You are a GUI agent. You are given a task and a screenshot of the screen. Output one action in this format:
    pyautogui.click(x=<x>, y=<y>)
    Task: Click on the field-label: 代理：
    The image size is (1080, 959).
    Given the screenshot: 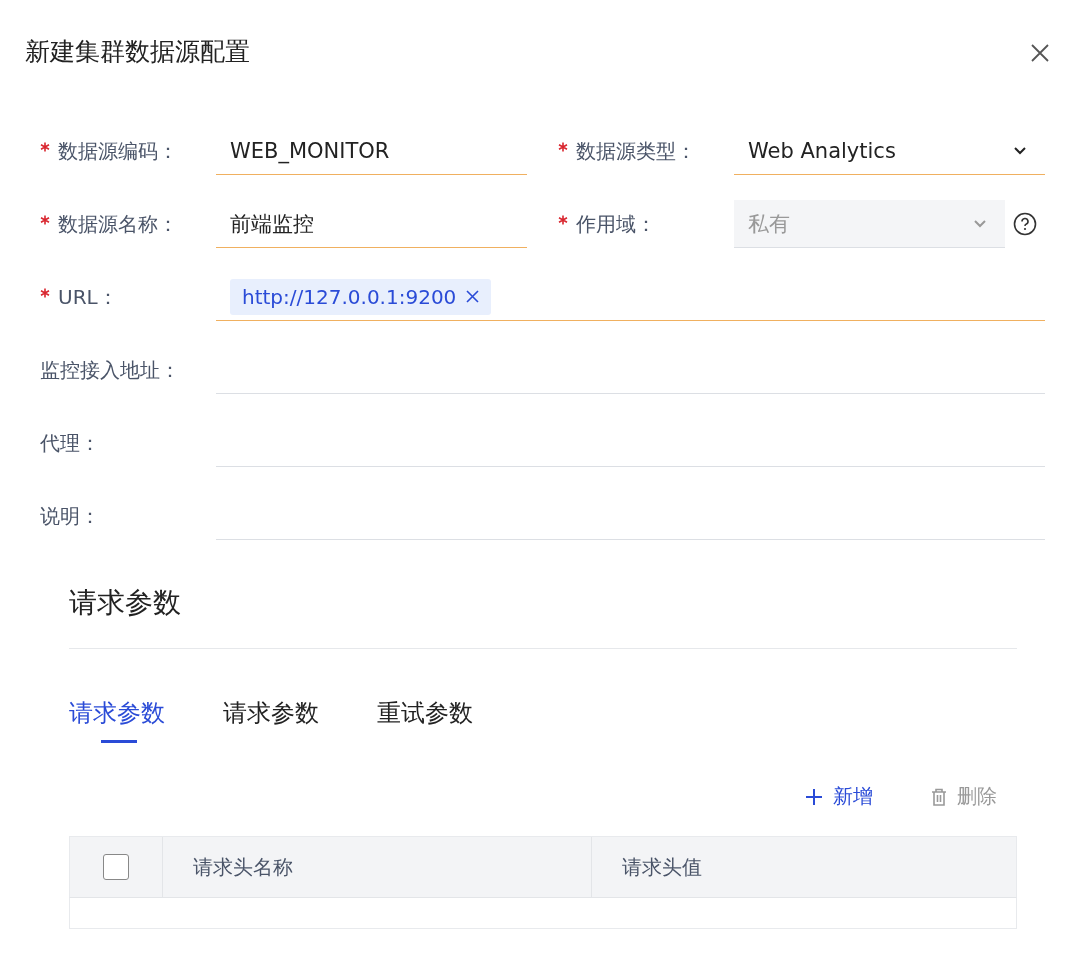 What is the action you would take?
    pyautogui.click(x=70, y=443)
    